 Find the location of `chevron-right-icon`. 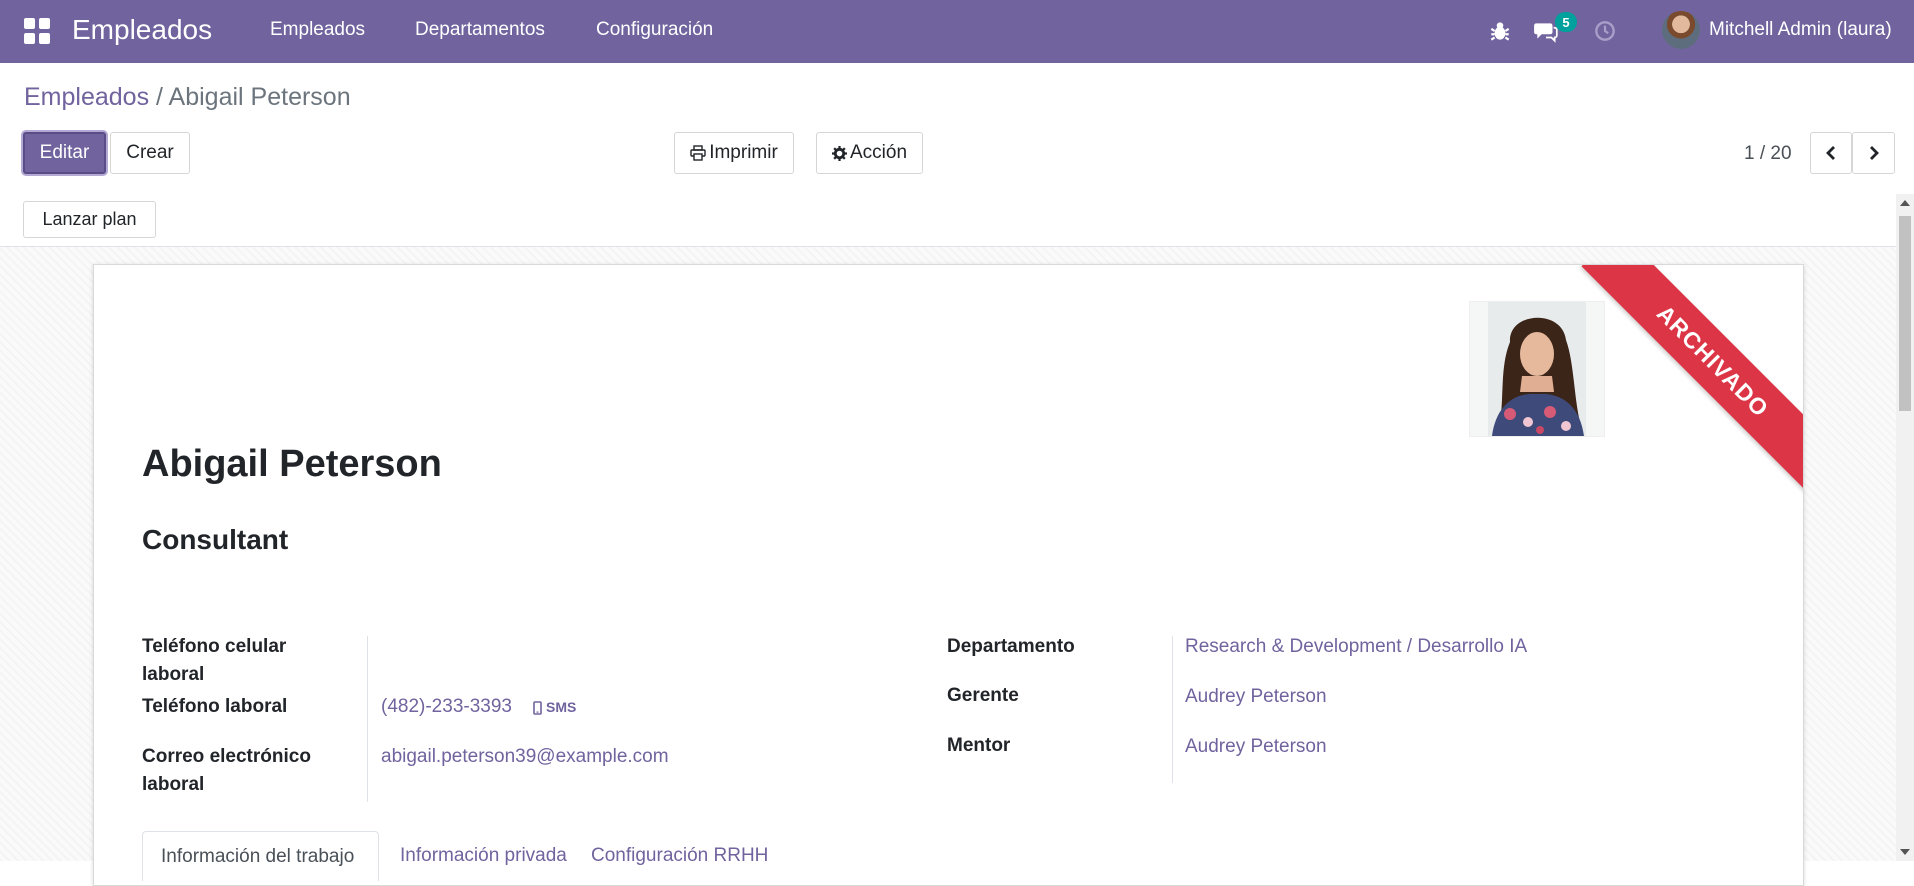

chevron-right-icon is located at coordinates (1874, 153).